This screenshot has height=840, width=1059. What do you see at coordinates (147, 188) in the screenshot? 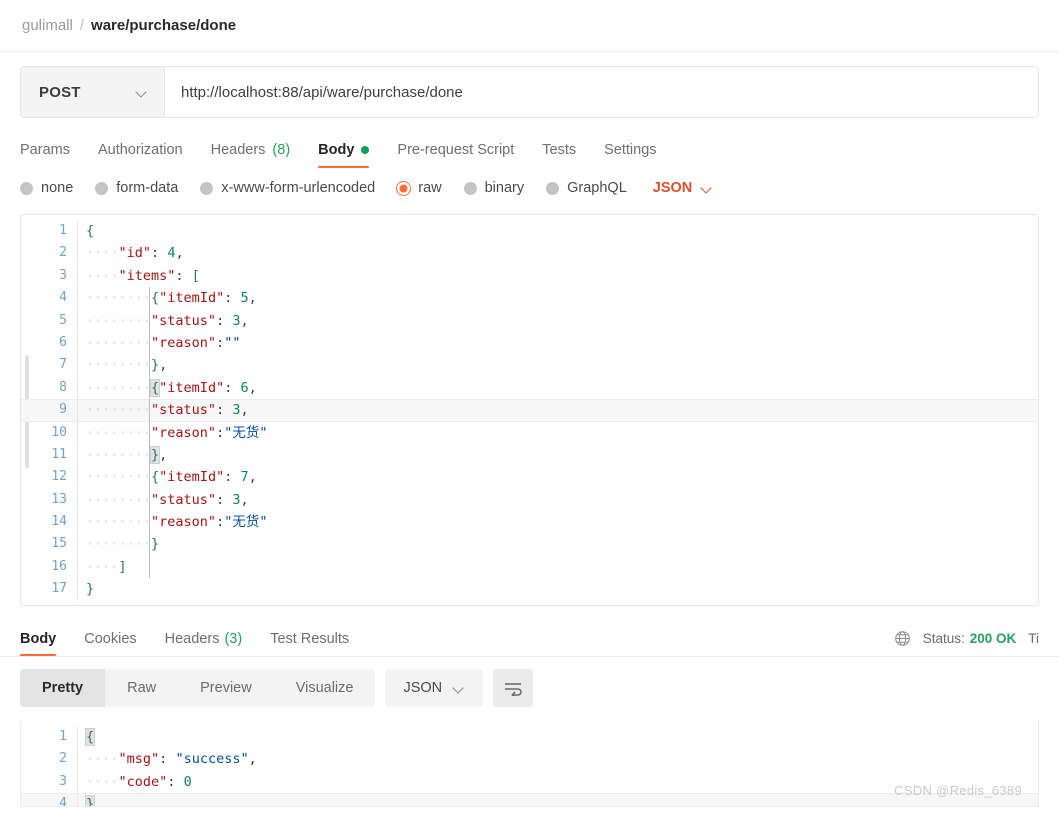
I see `body-type-form-data-label: form-data` at bounding box center [147, 188].